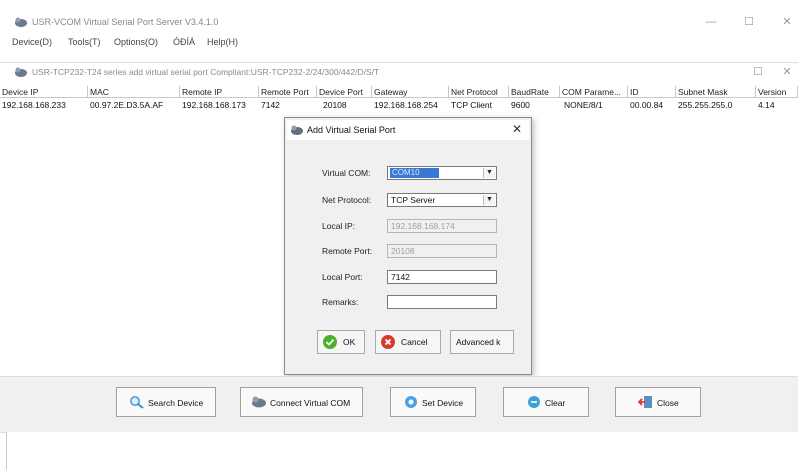  Describe the element at coordinates (414, 342) in the screenshot. I see `cancel-label: Cancel` at that location.